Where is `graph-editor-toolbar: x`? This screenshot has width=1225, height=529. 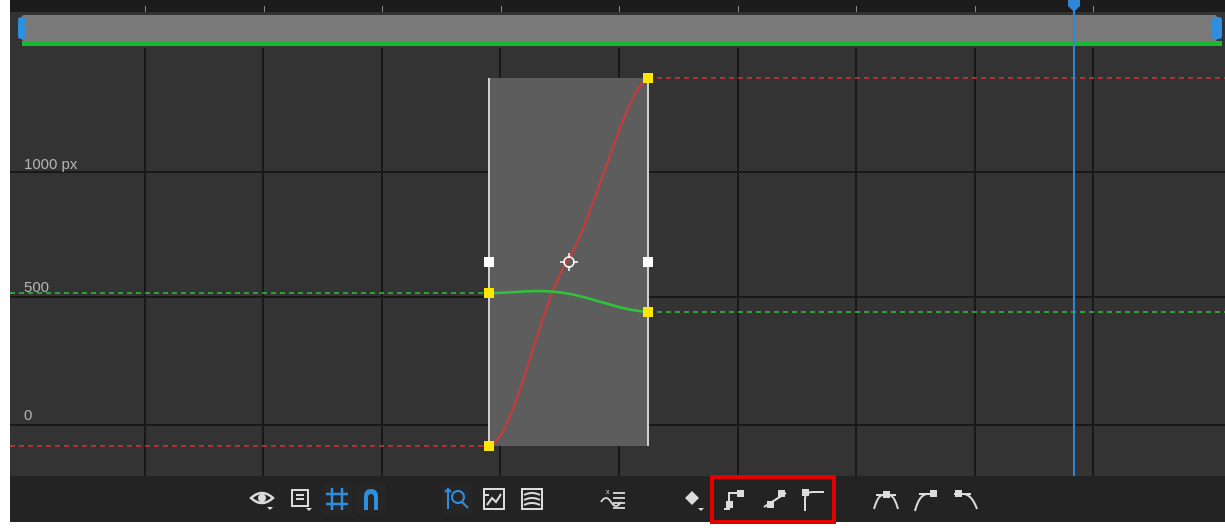 graph-editor-toolbar: x is located at coordinates (612, 499).